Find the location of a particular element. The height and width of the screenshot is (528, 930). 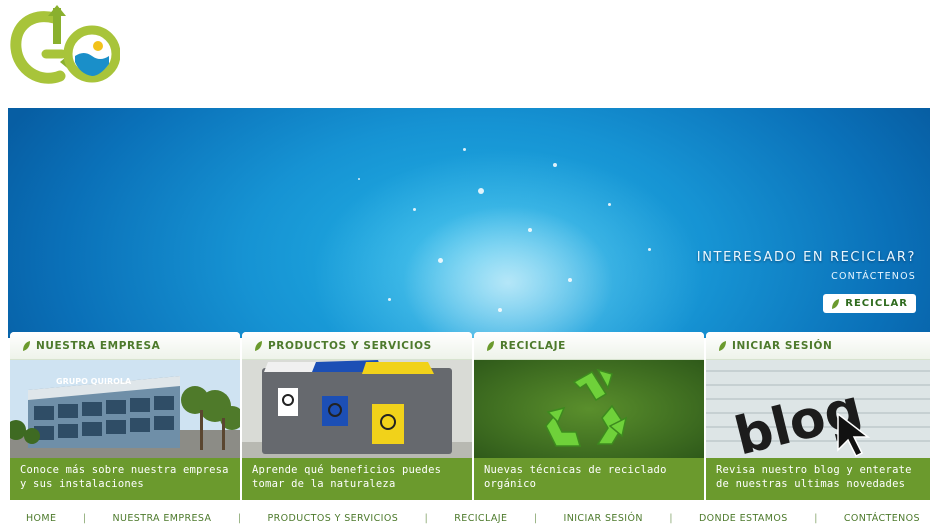

card-title: INICIAR SESIÓN is located at coordinates (782, 345).